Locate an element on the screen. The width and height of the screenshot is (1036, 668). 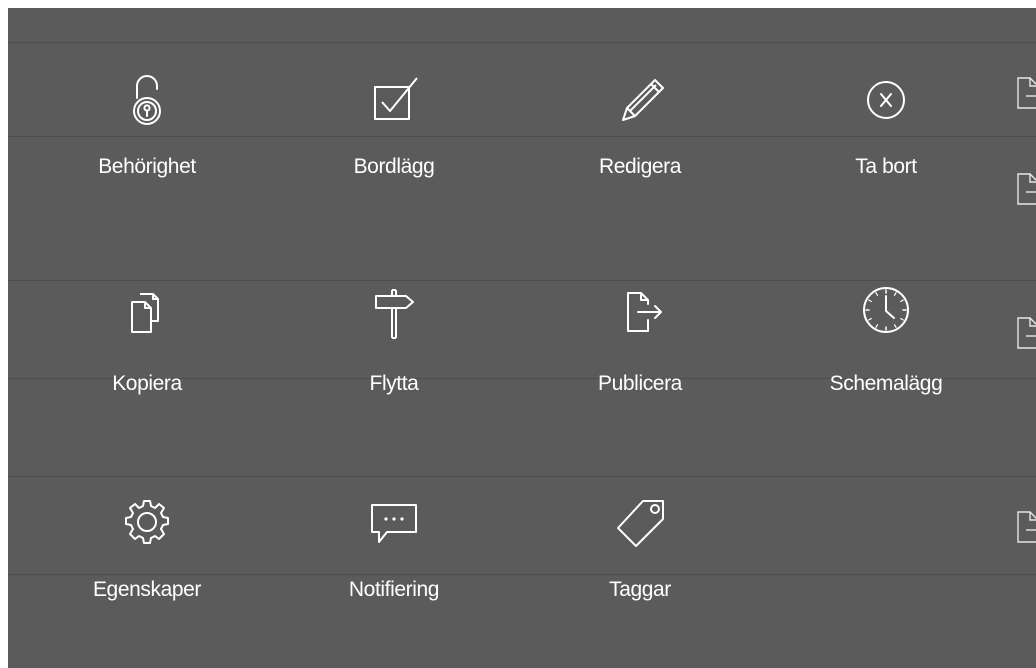
tag-icon is located at coordinates (640, 524).